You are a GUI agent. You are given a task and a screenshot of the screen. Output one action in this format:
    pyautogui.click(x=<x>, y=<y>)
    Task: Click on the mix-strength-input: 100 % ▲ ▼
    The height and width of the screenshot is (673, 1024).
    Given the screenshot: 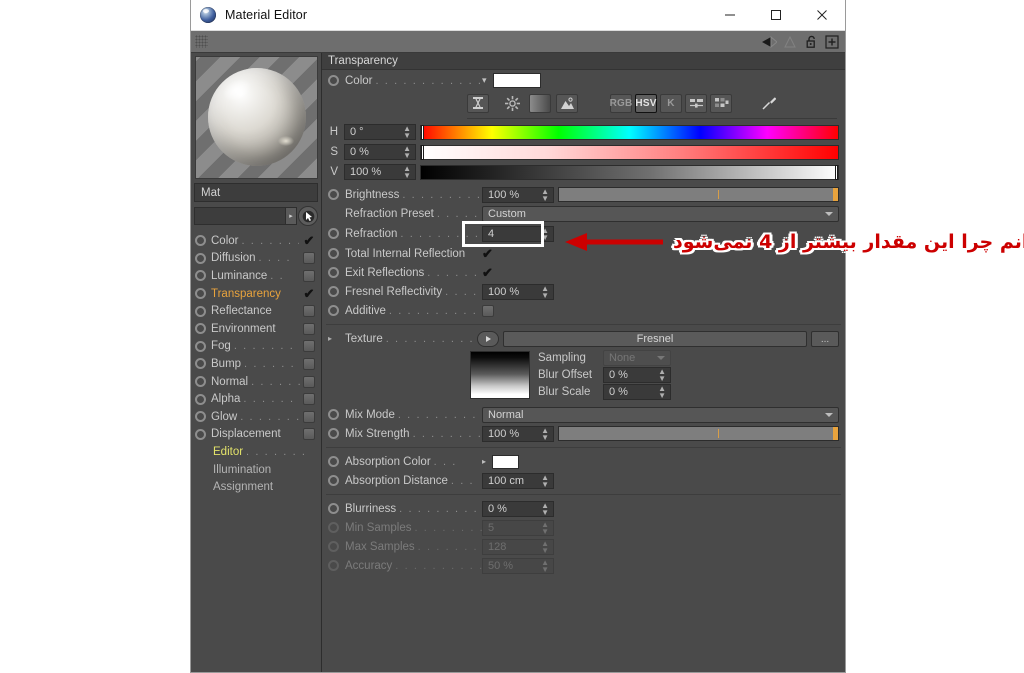 What is the action you would take?
    pyautogui.click(x=518, y=433)
    